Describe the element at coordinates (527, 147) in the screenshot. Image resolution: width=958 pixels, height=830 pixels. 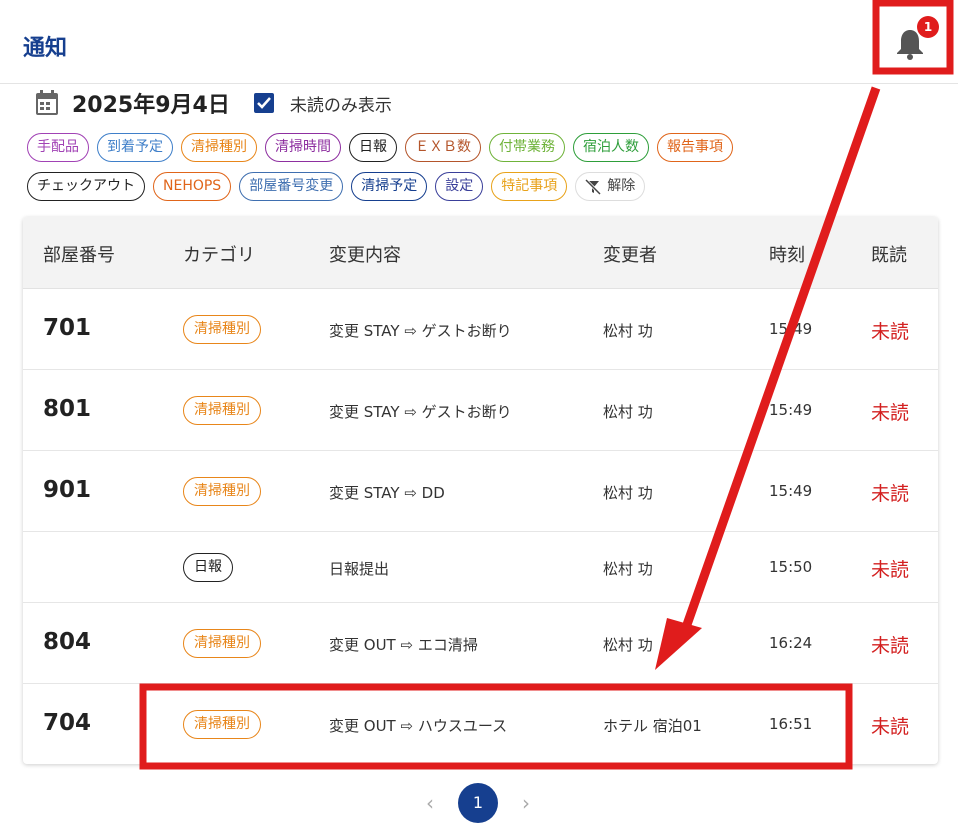
I see `filter-chip: 付帯業務` at that location.